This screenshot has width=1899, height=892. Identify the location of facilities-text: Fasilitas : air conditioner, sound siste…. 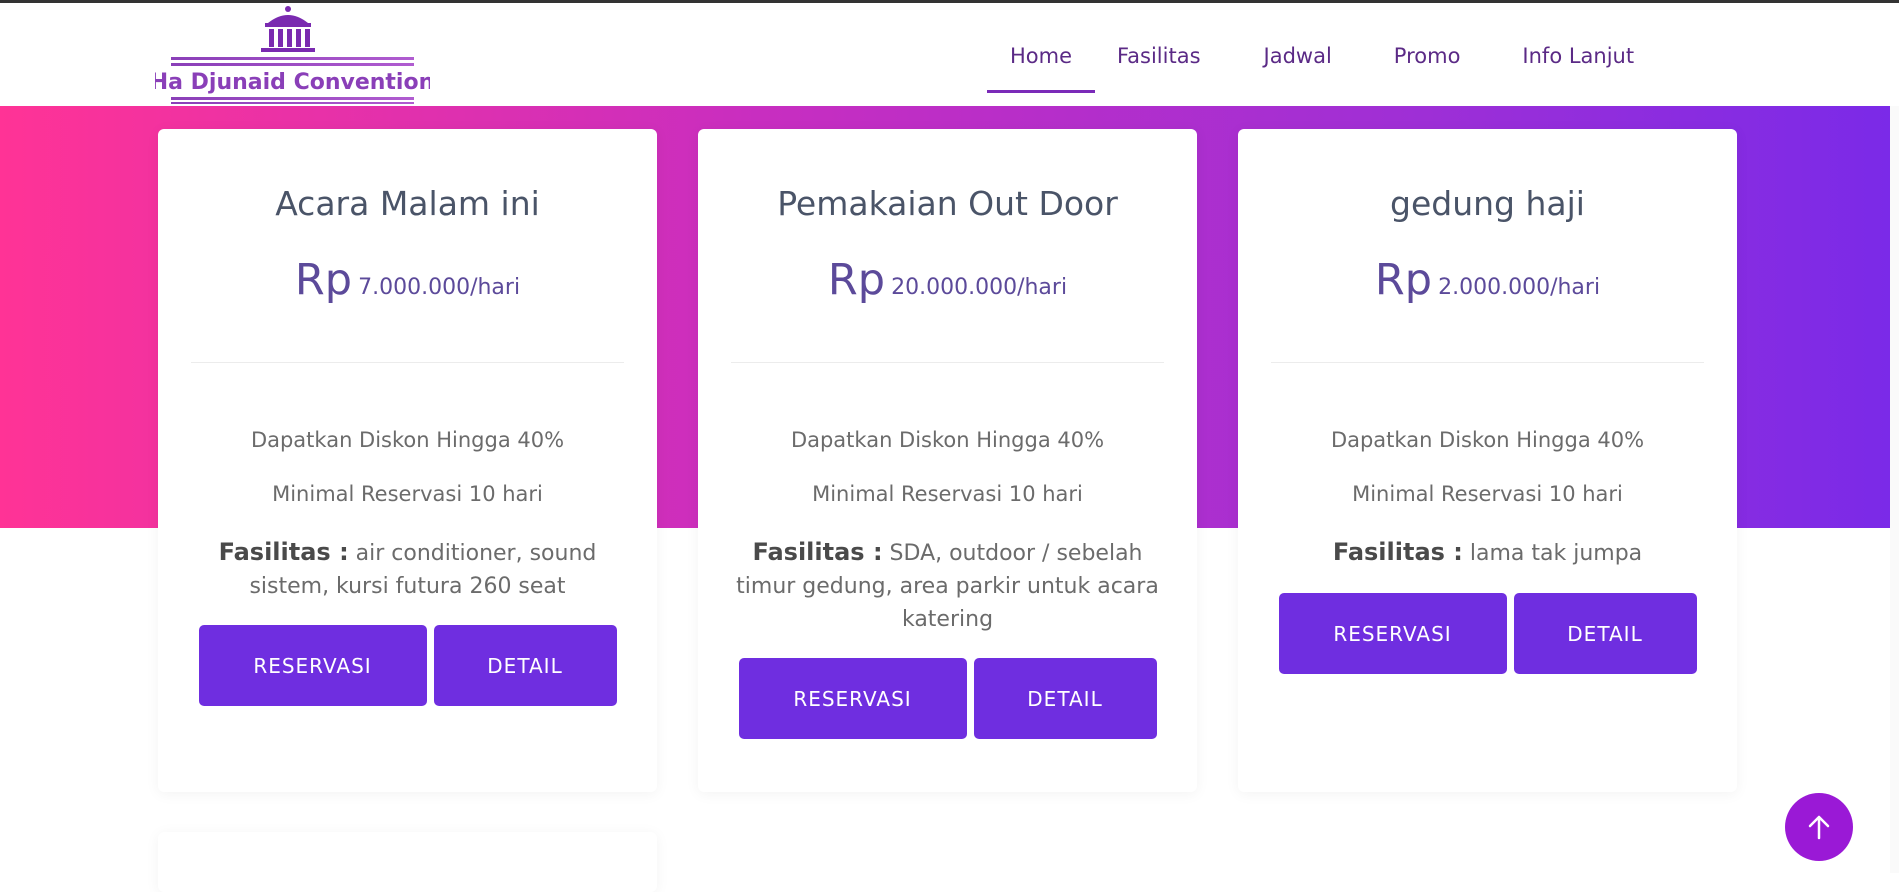
(407, 569).